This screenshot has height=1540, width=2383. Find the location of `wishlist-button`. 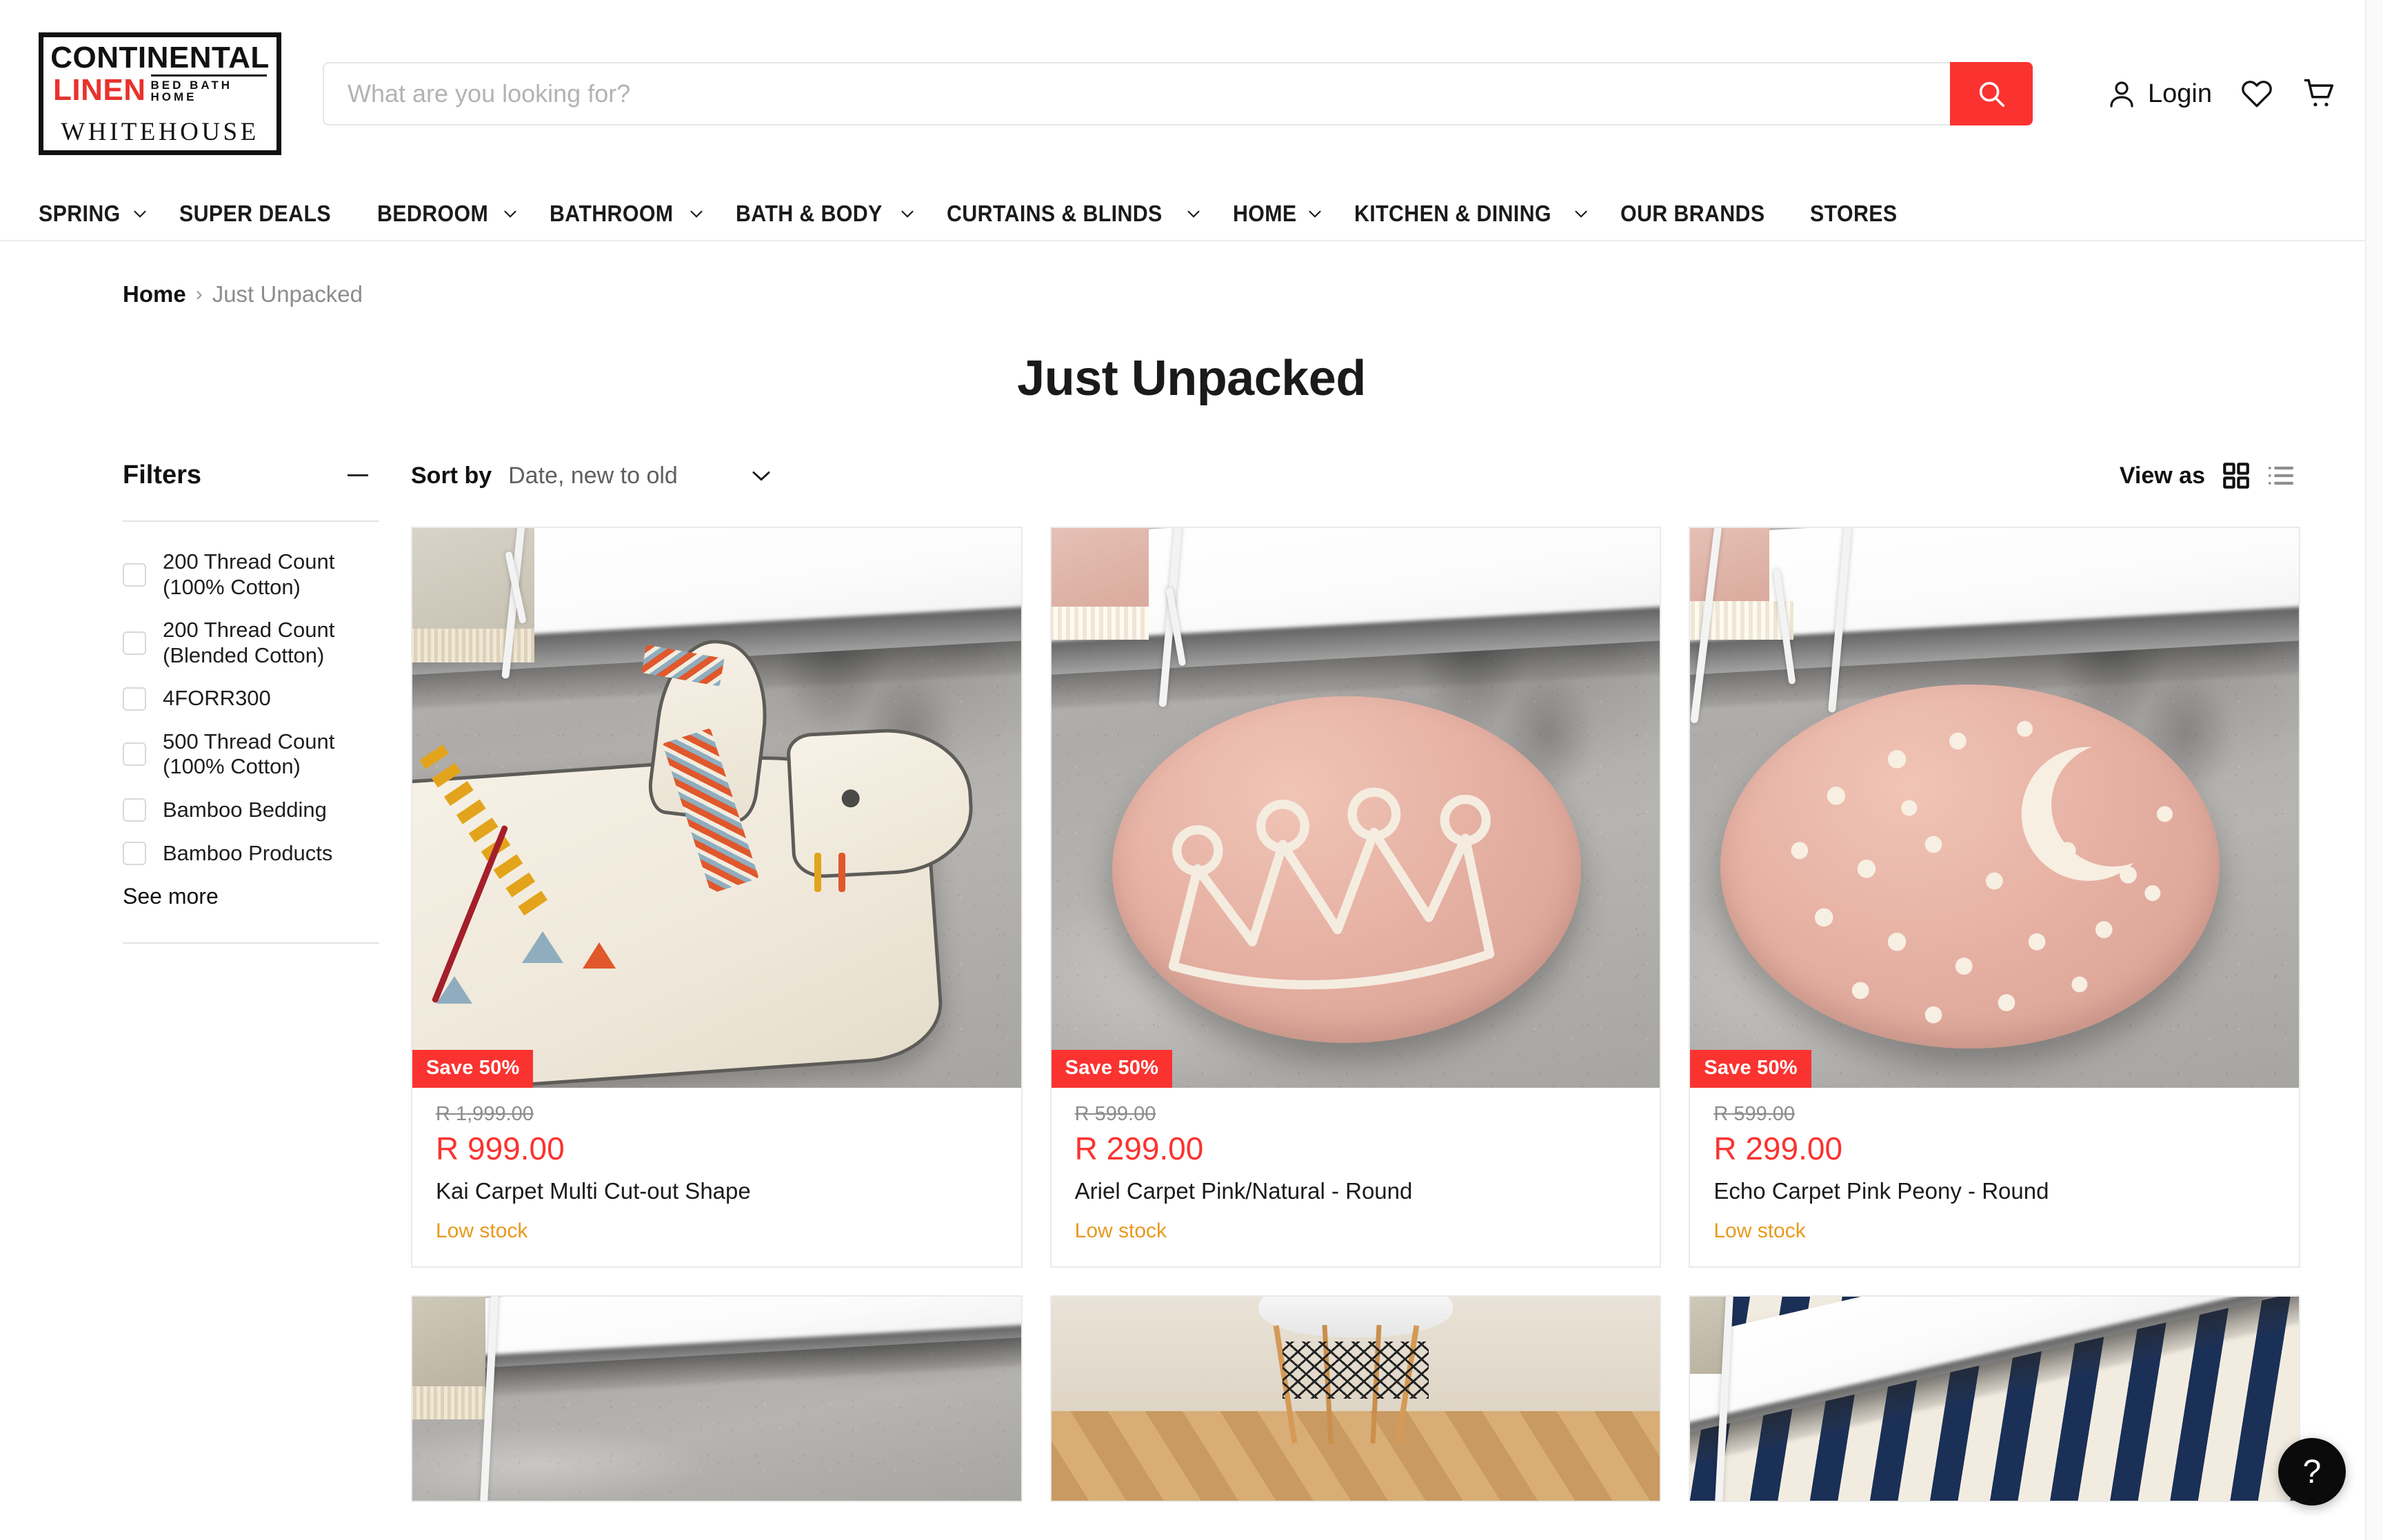

wishlist-button is located at coordinates (2257, 94).